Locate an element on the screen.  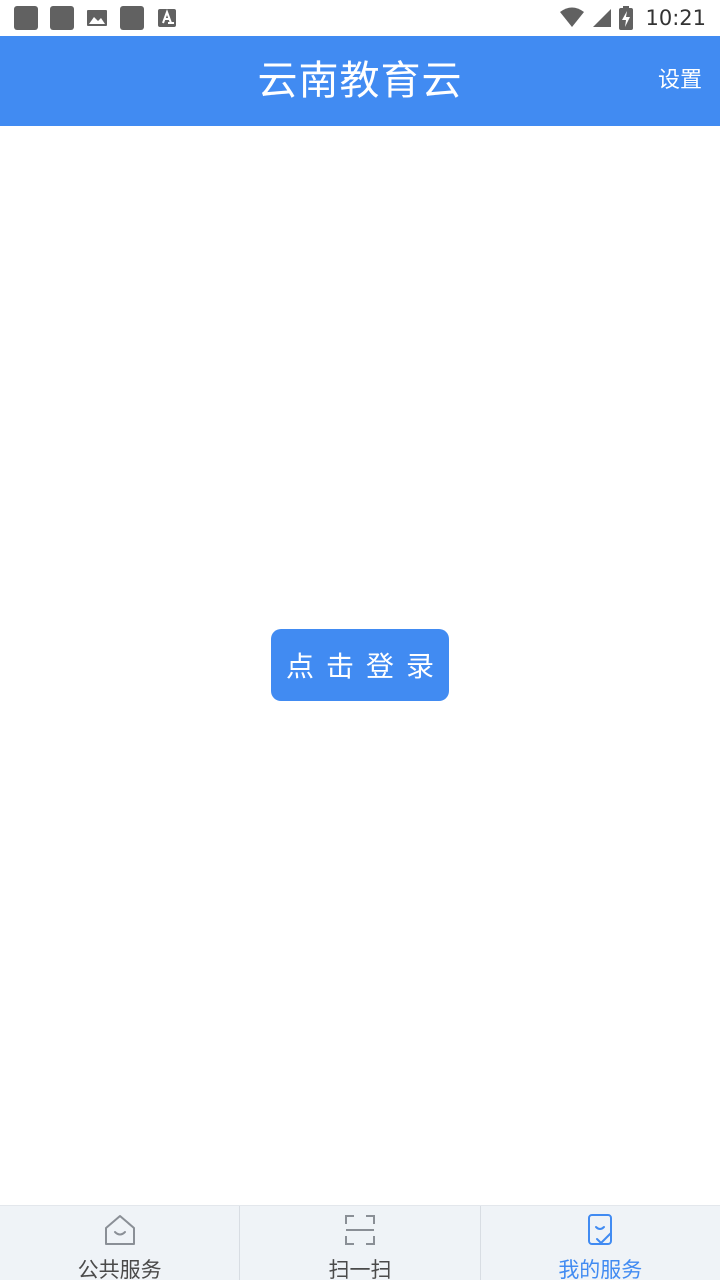
cellular-signal-icon is located at coordinates (602, 18).